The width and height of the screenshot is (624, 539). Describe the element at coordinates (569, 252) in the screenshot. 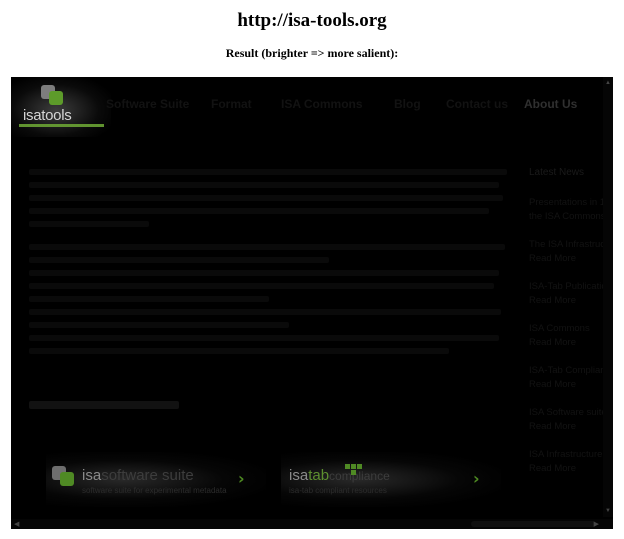

I see `news-item: The ISA Infrastruct Read More` at that location.